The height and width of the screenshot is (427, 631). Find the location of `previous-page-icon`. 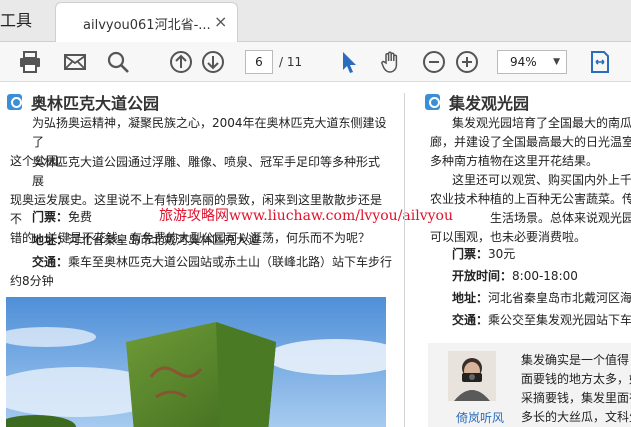

previous-page-icon is located at coordinates (181, 62).